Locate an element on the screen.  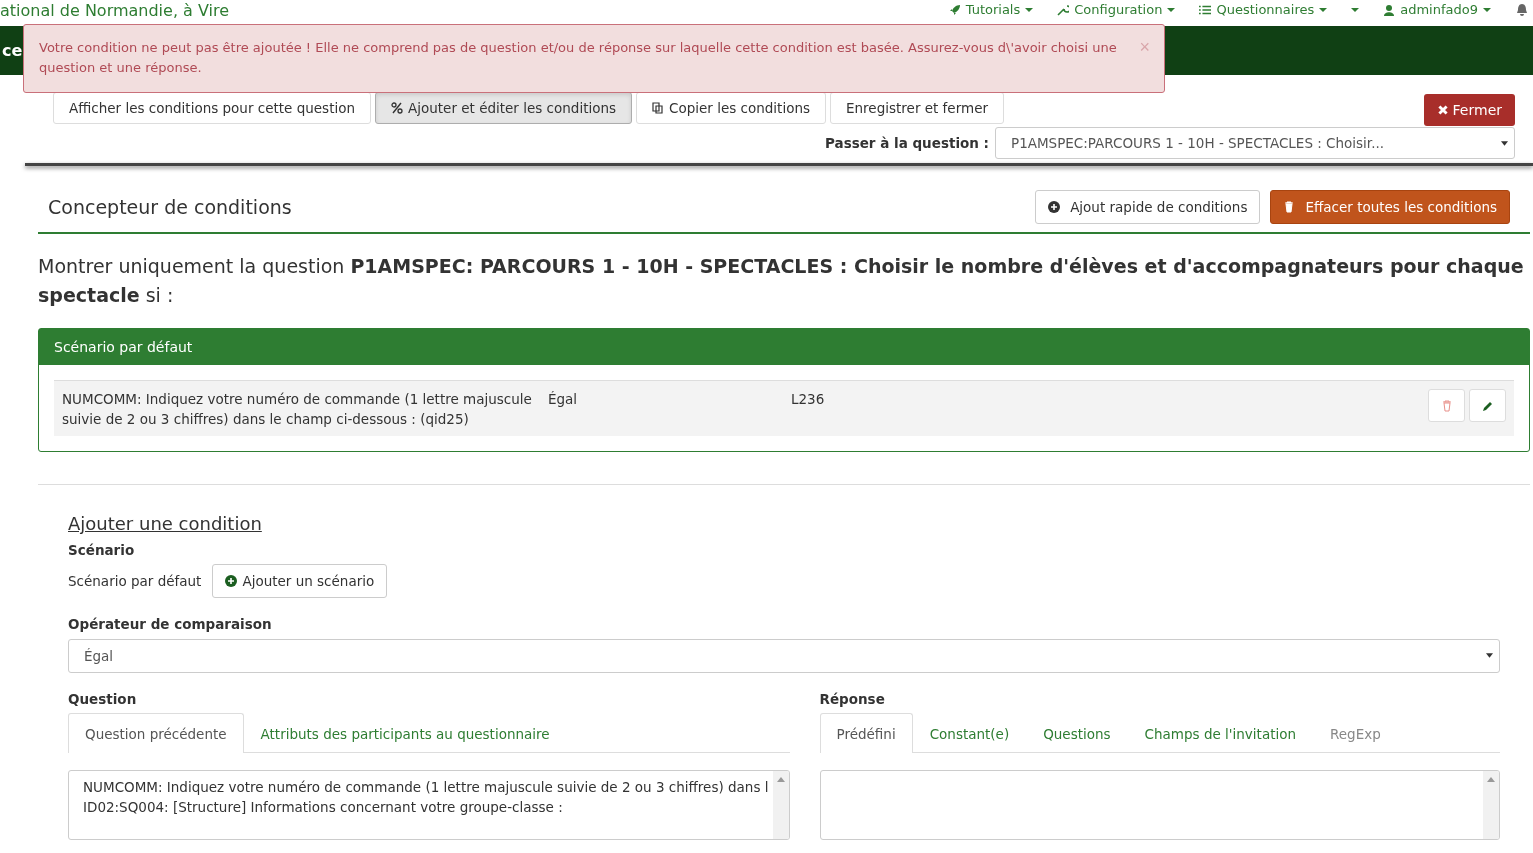
tab: Prédéfini is located at coordinates (866, 733).